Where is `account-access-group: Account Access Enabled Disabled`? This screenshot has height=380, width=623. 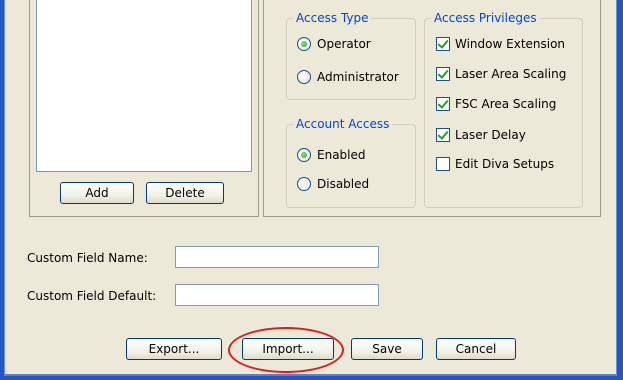
account-access-group: Account Access Enabled Disabled is located at coordinates (351, 162).